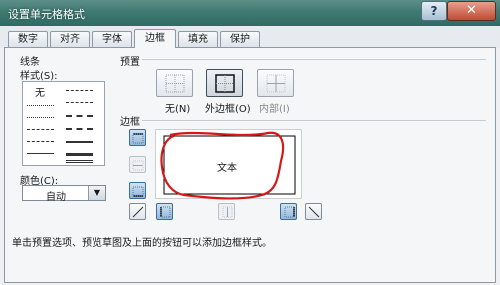 The image size is (500, 285). What do you see at coordinates (40, 153) in the screenshot?
I see `line-style-thin` at bounding box center [40, 153].